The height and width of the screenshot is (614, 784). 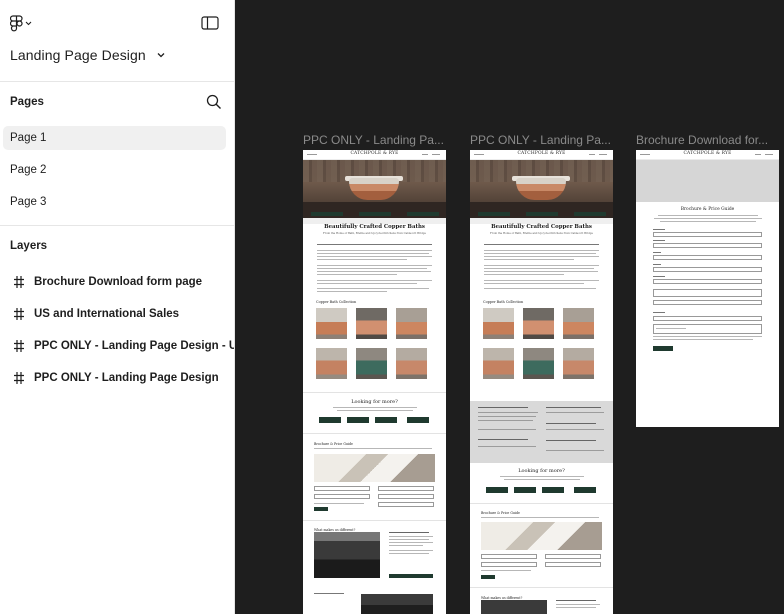 What do you see at coordinates (16, 22) in the screenshot?
I see `figma-logo-icon` at bounding box center [16, 22].